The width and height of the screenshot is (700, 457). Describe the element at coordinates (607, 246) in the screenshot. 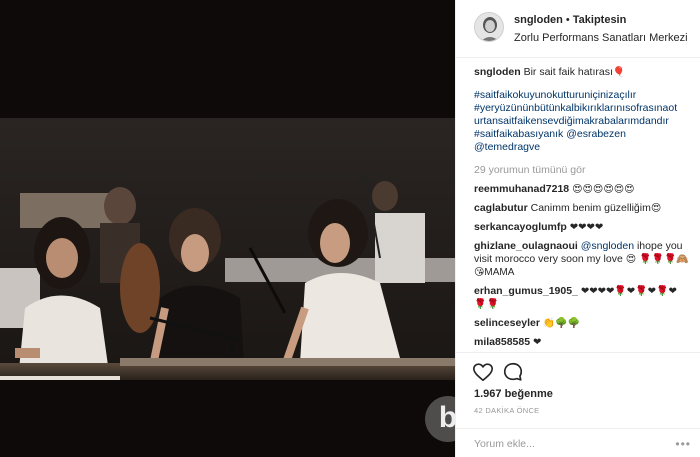

I see `comment-mention: @sngloden` at that location.